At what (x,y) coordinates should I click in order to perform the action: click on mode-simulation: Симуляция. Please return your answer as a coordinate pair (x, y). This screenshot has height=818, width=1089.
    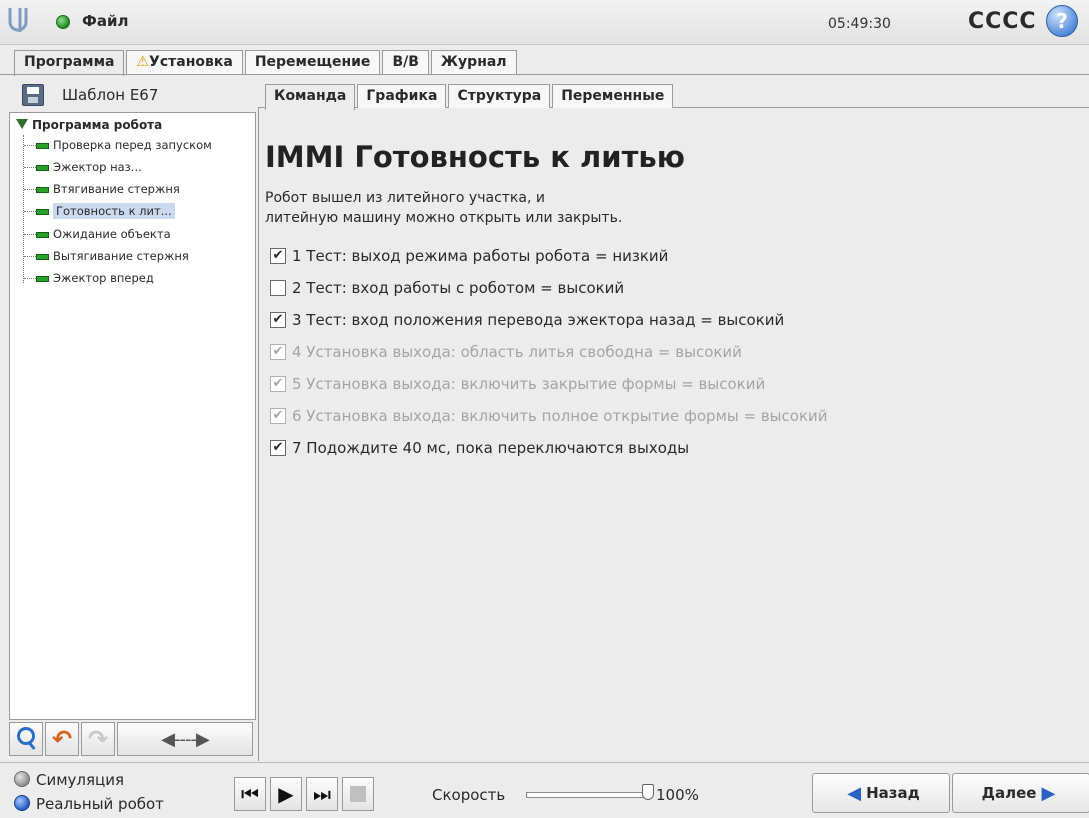
    Looking at the image, I should click on (69, 780).